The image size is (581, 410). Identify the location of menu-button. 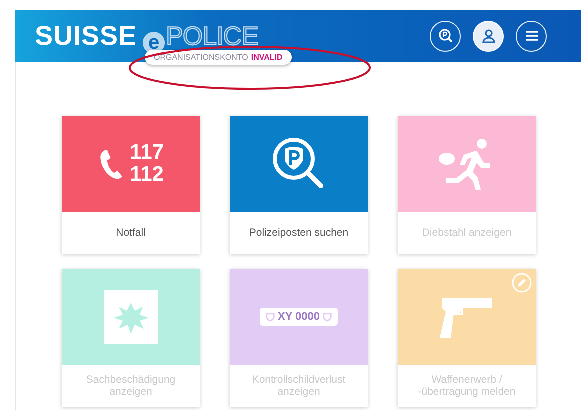
(531, 36).